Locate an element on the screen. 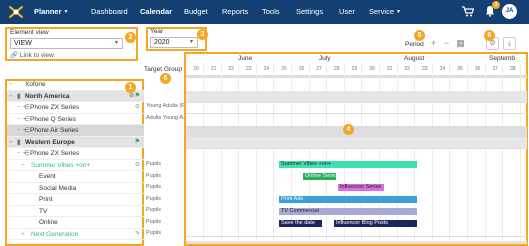 The image size is (529, 246). nav-tools: Tools is located at coordinates (271, 11).